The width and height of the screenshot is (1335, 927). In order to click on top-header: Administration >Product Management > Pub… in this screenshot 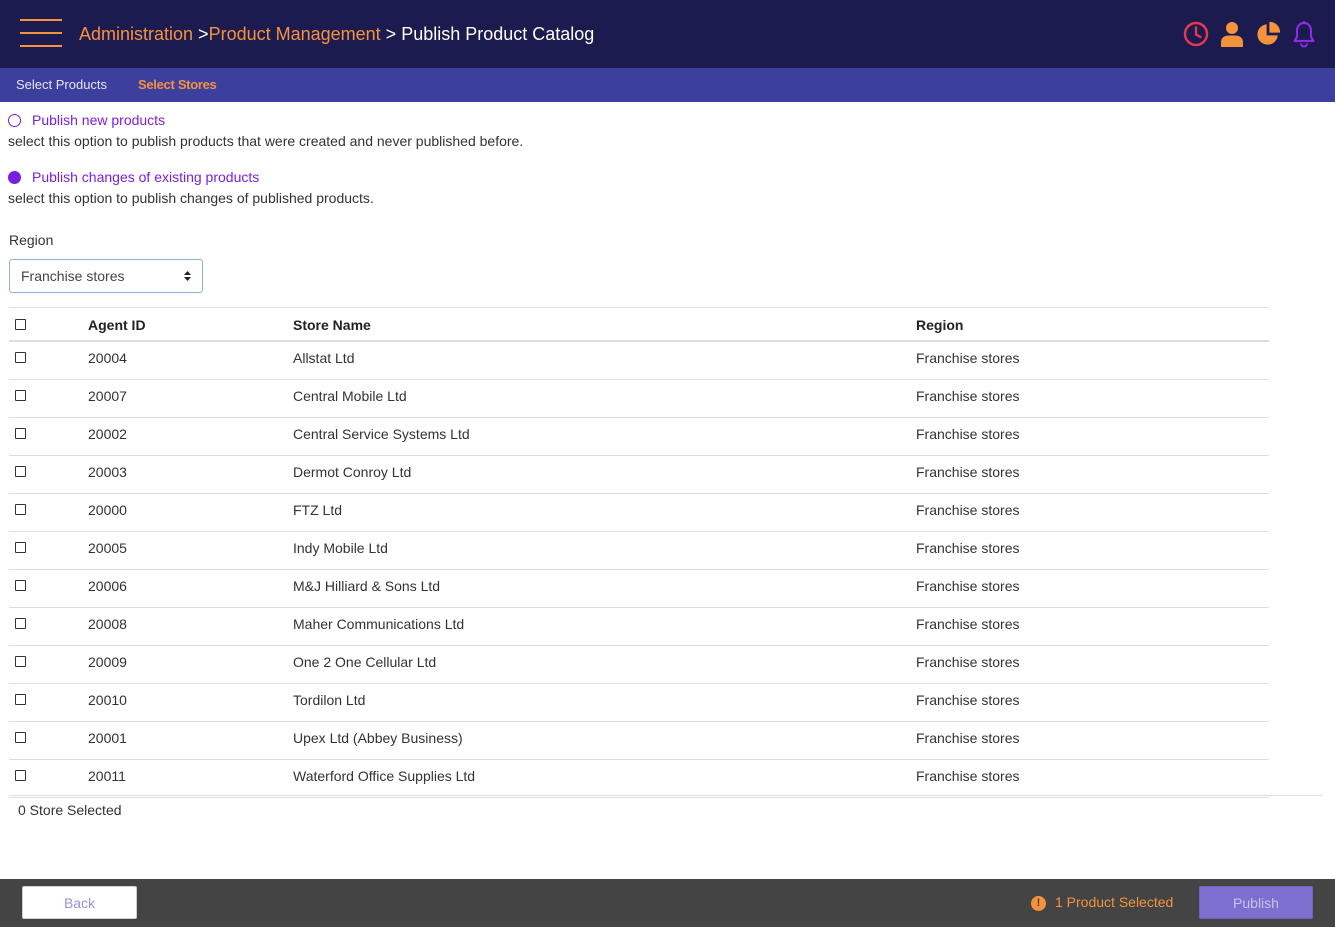, I will do `click(667, 34)`.